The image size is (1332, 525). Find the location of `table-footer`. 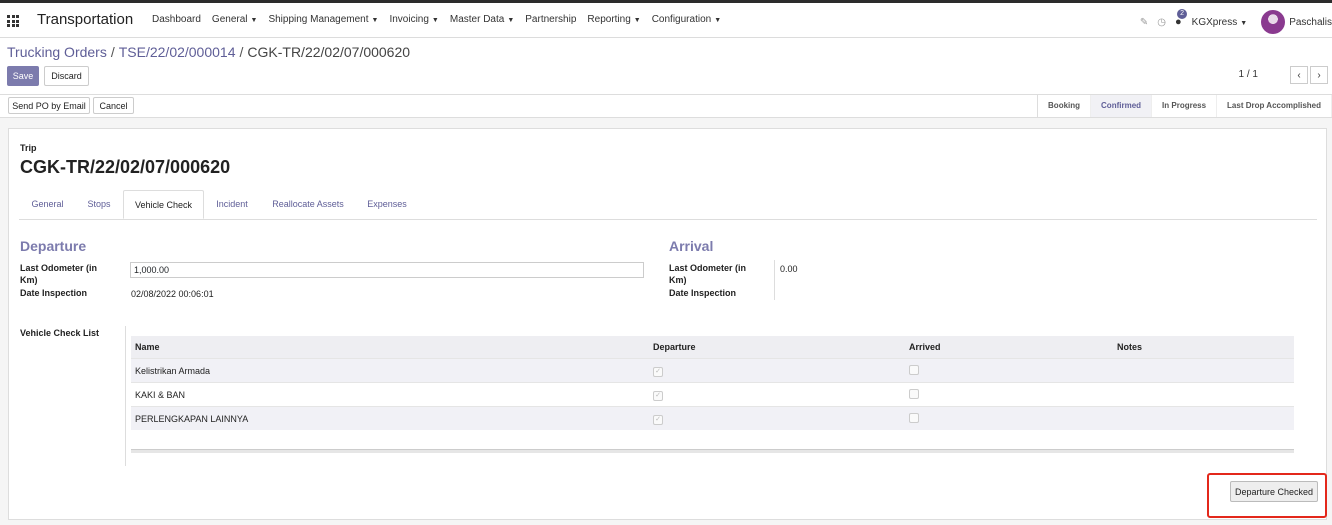

table-footer is located at coordinates (712, 451).